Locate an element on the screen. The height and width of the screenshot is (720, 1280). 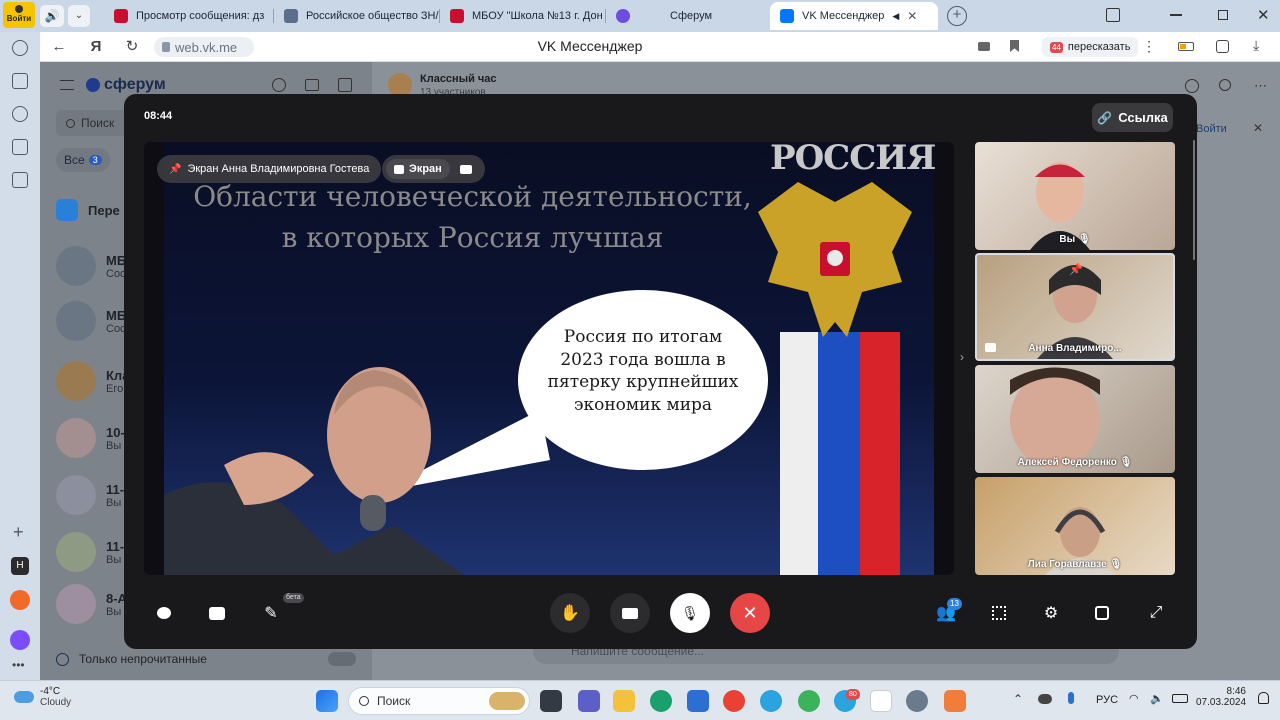
menu-icon is located at coordinates (67, 85).